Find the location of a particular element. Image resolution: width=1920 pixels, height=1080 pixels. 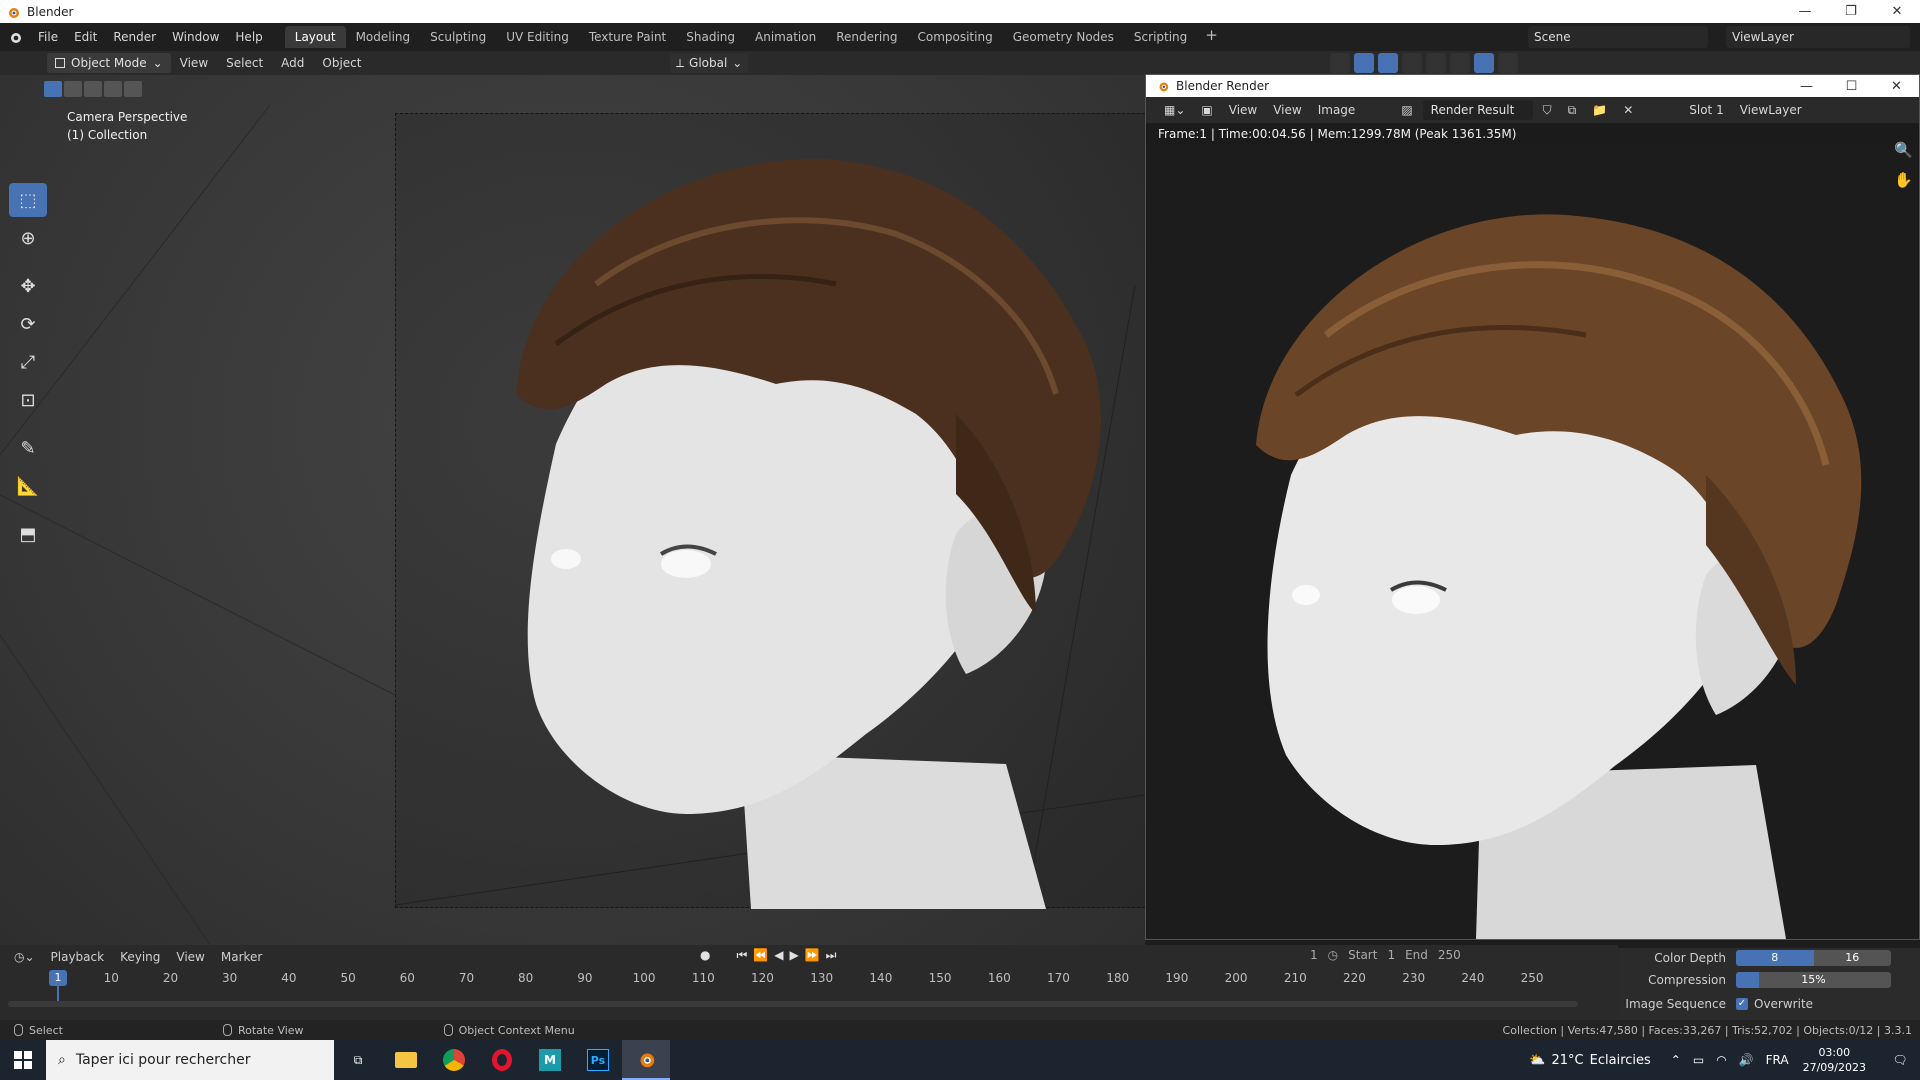

render-maximize-button: ☐ is located at coordinates (1851, 86).